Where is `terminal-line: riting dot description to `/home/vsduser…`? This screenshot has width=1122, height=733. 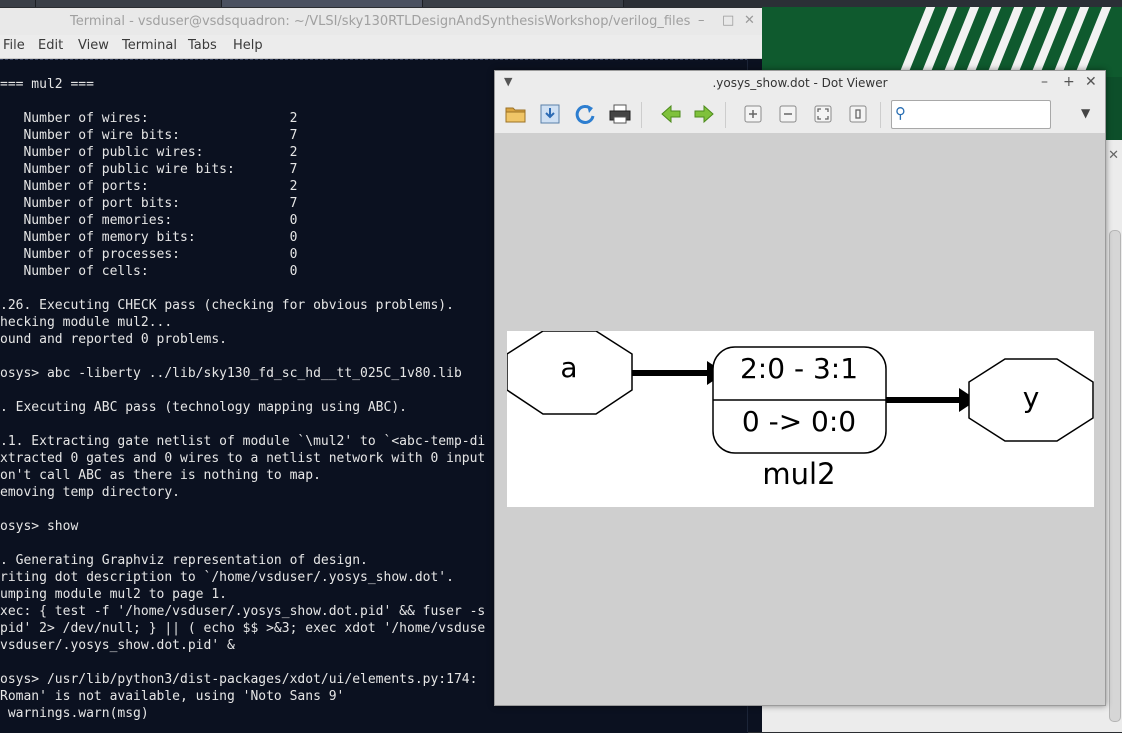
terminal-line: riting dot description to `/home/vsduser… is located at coordinates (227, 577).